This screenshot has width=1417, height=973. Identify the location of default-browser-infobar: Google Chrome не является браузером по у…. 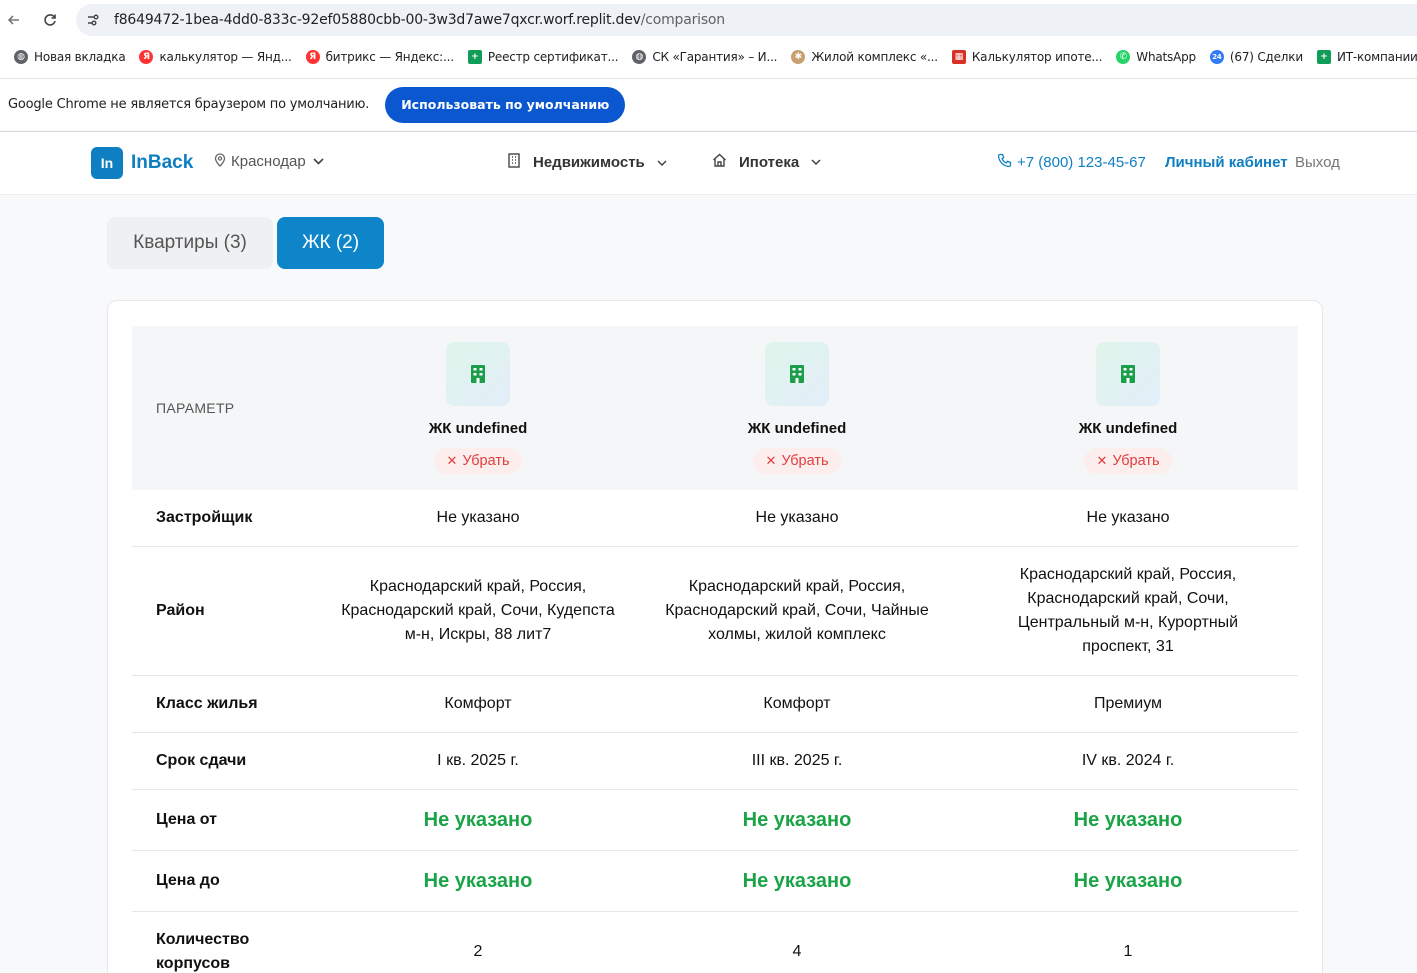
(708, 104).